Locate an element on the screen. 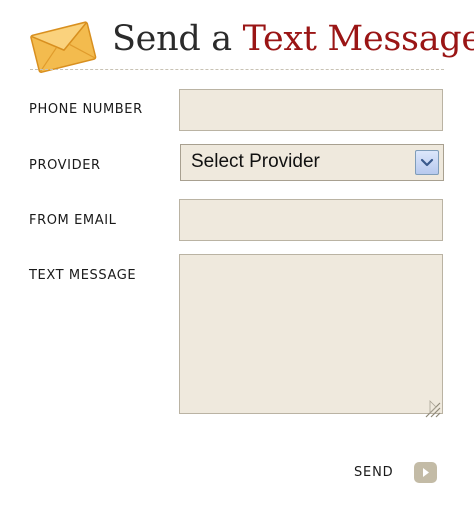  phone-number-field-box is located at coordinates (311, 110).